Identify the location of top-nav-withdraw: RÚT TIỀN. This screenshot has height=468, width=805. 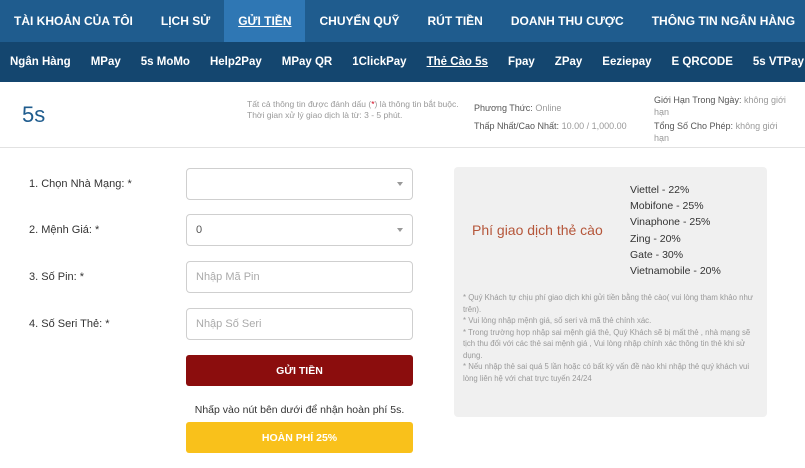
(455, 21).